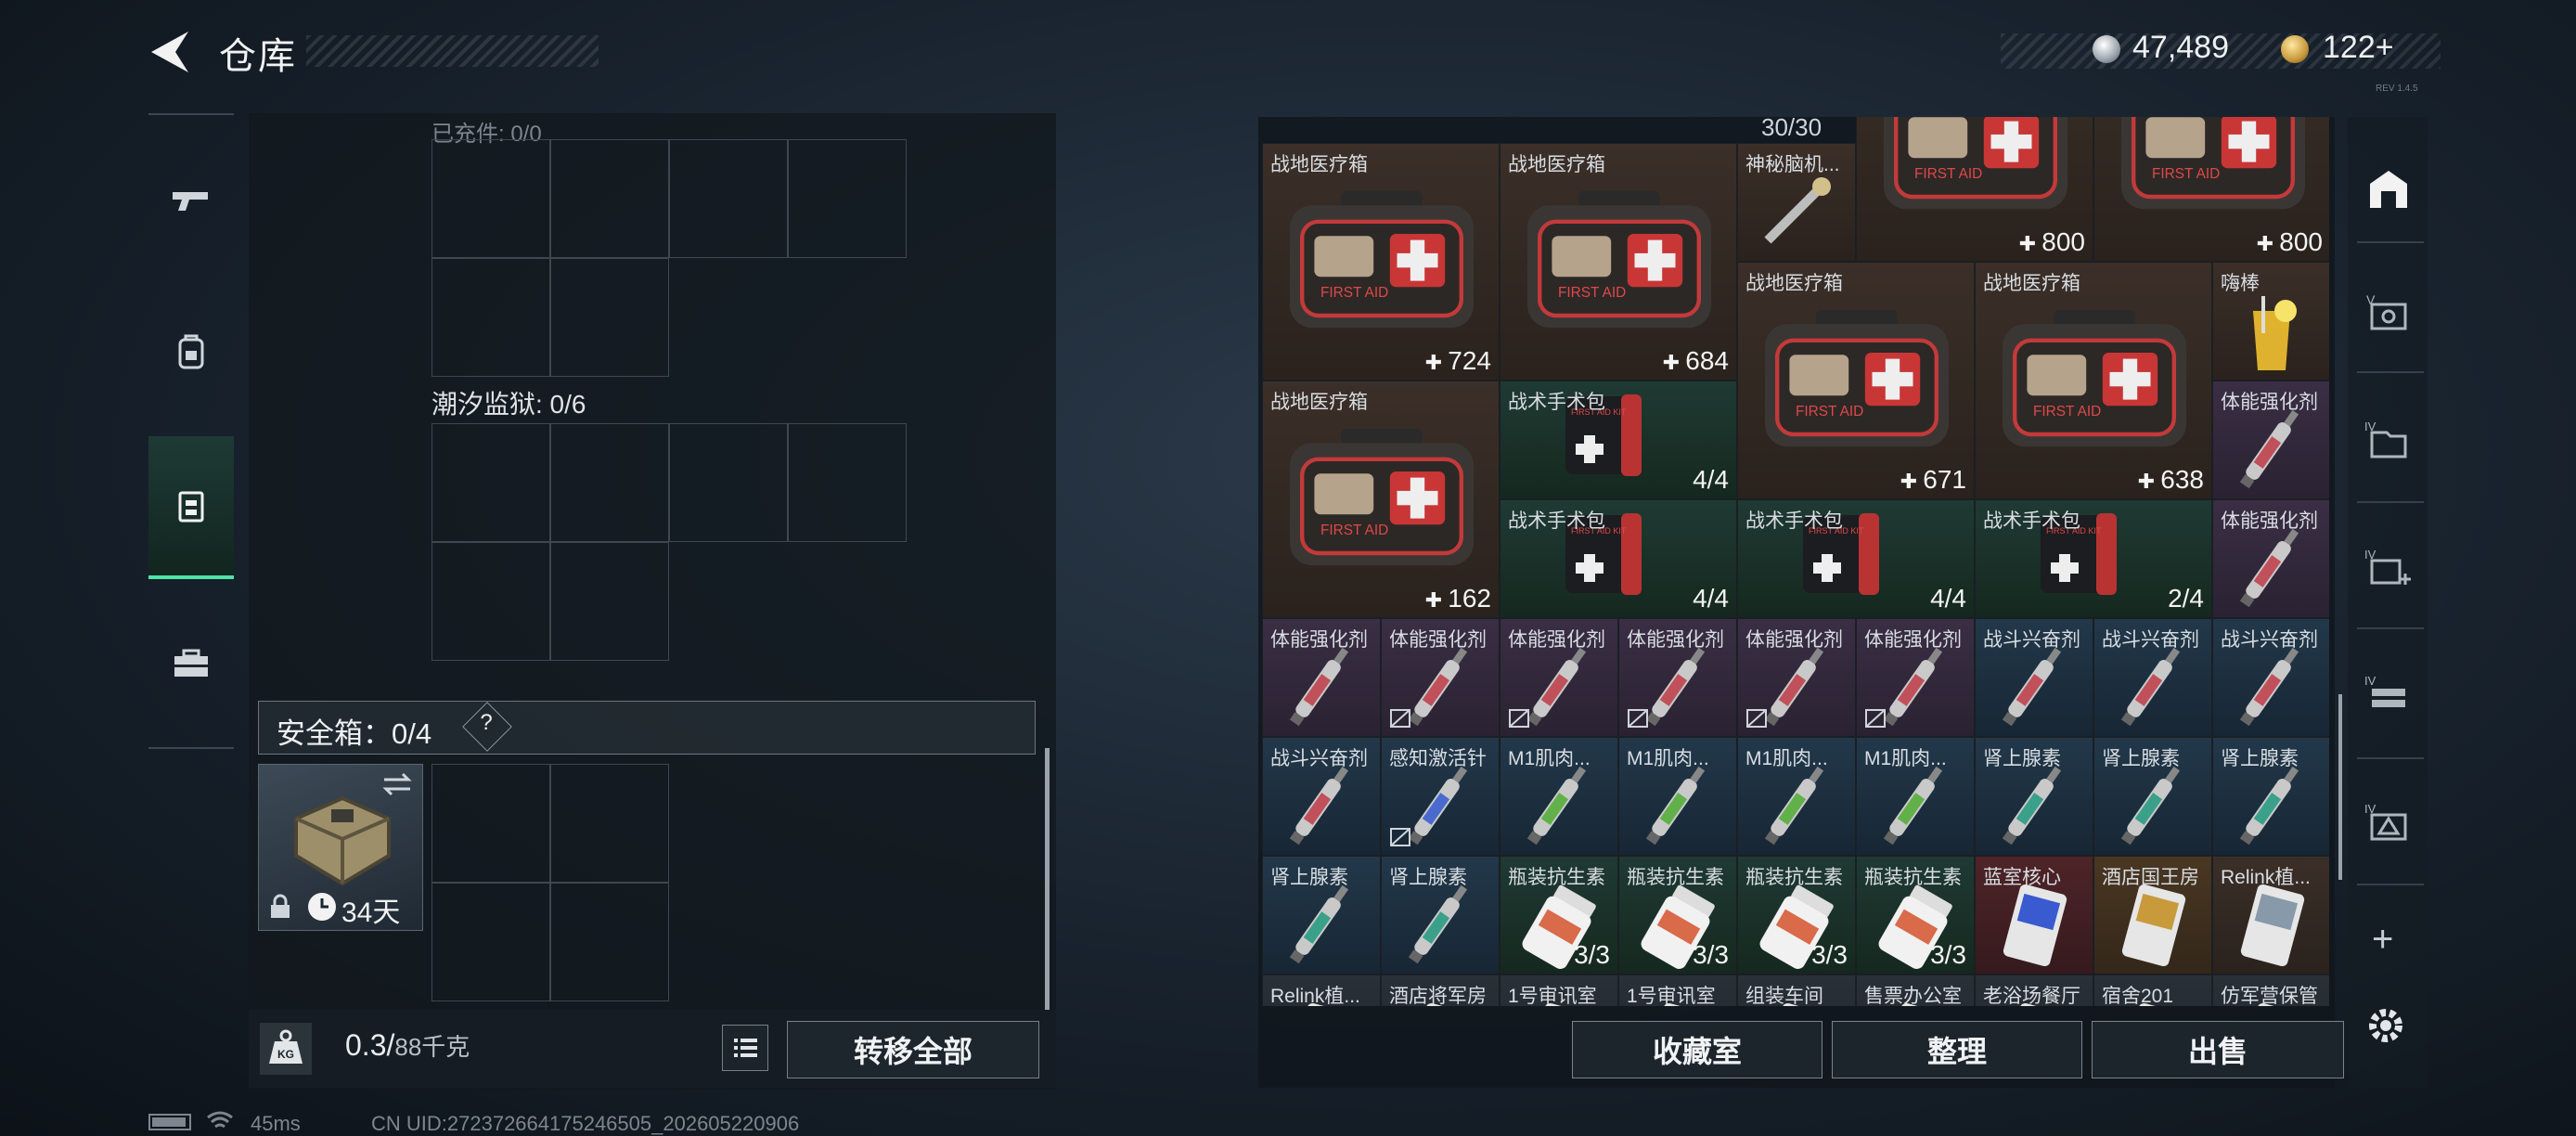 This screenshot has height=1136, width=2576. Describe the element at coordinates (1957, 1049) in the screenshot. I see `organize-button: 整理` at that location.